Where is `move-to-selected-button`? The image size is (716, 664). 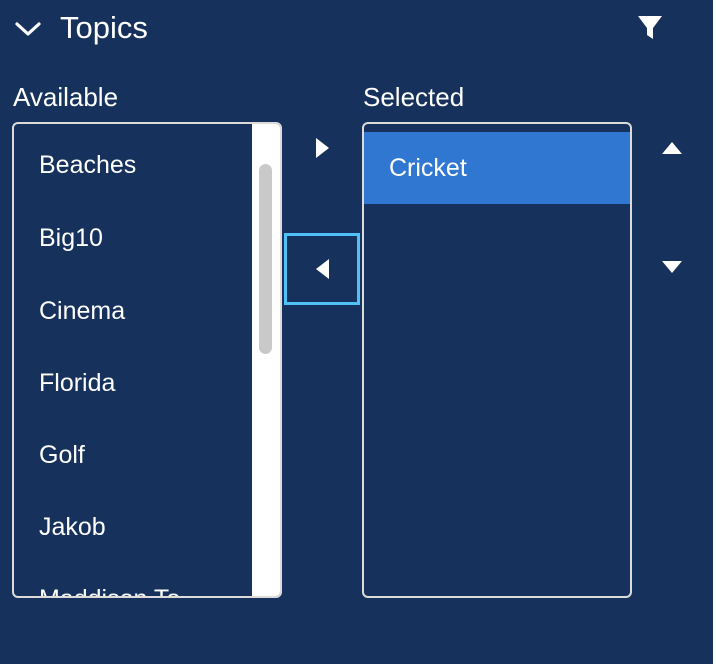
move-to-selected-button is located at coordinates (322, 148).